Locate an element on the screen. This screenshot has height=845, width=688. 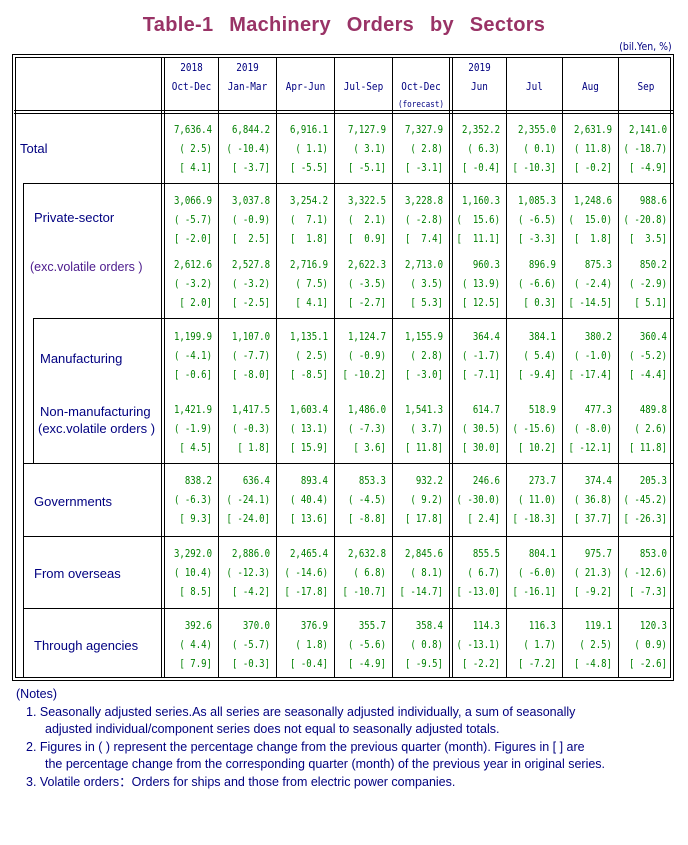
value-level: 2,612.6 is located at coordinates (192, 264).